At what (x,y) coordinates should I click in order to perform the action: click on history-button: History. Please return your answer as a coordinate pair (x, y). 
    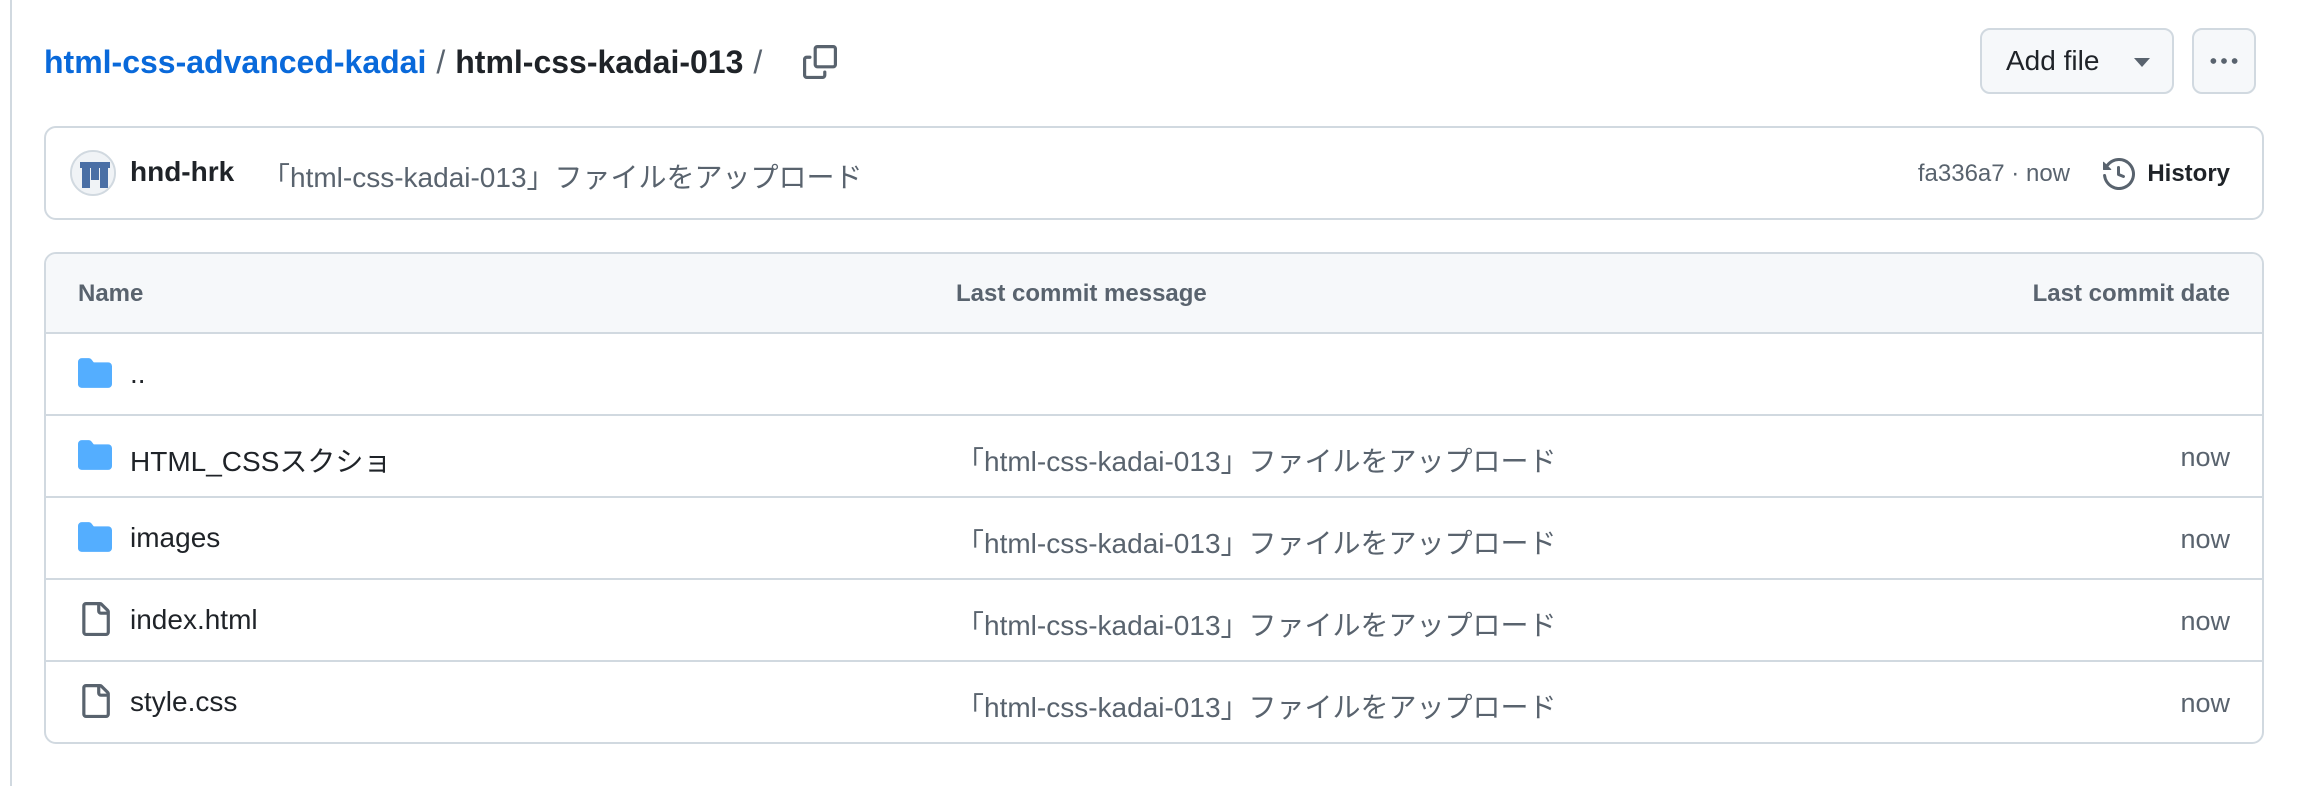
    Looking at the image, I should click on (2166, 174).